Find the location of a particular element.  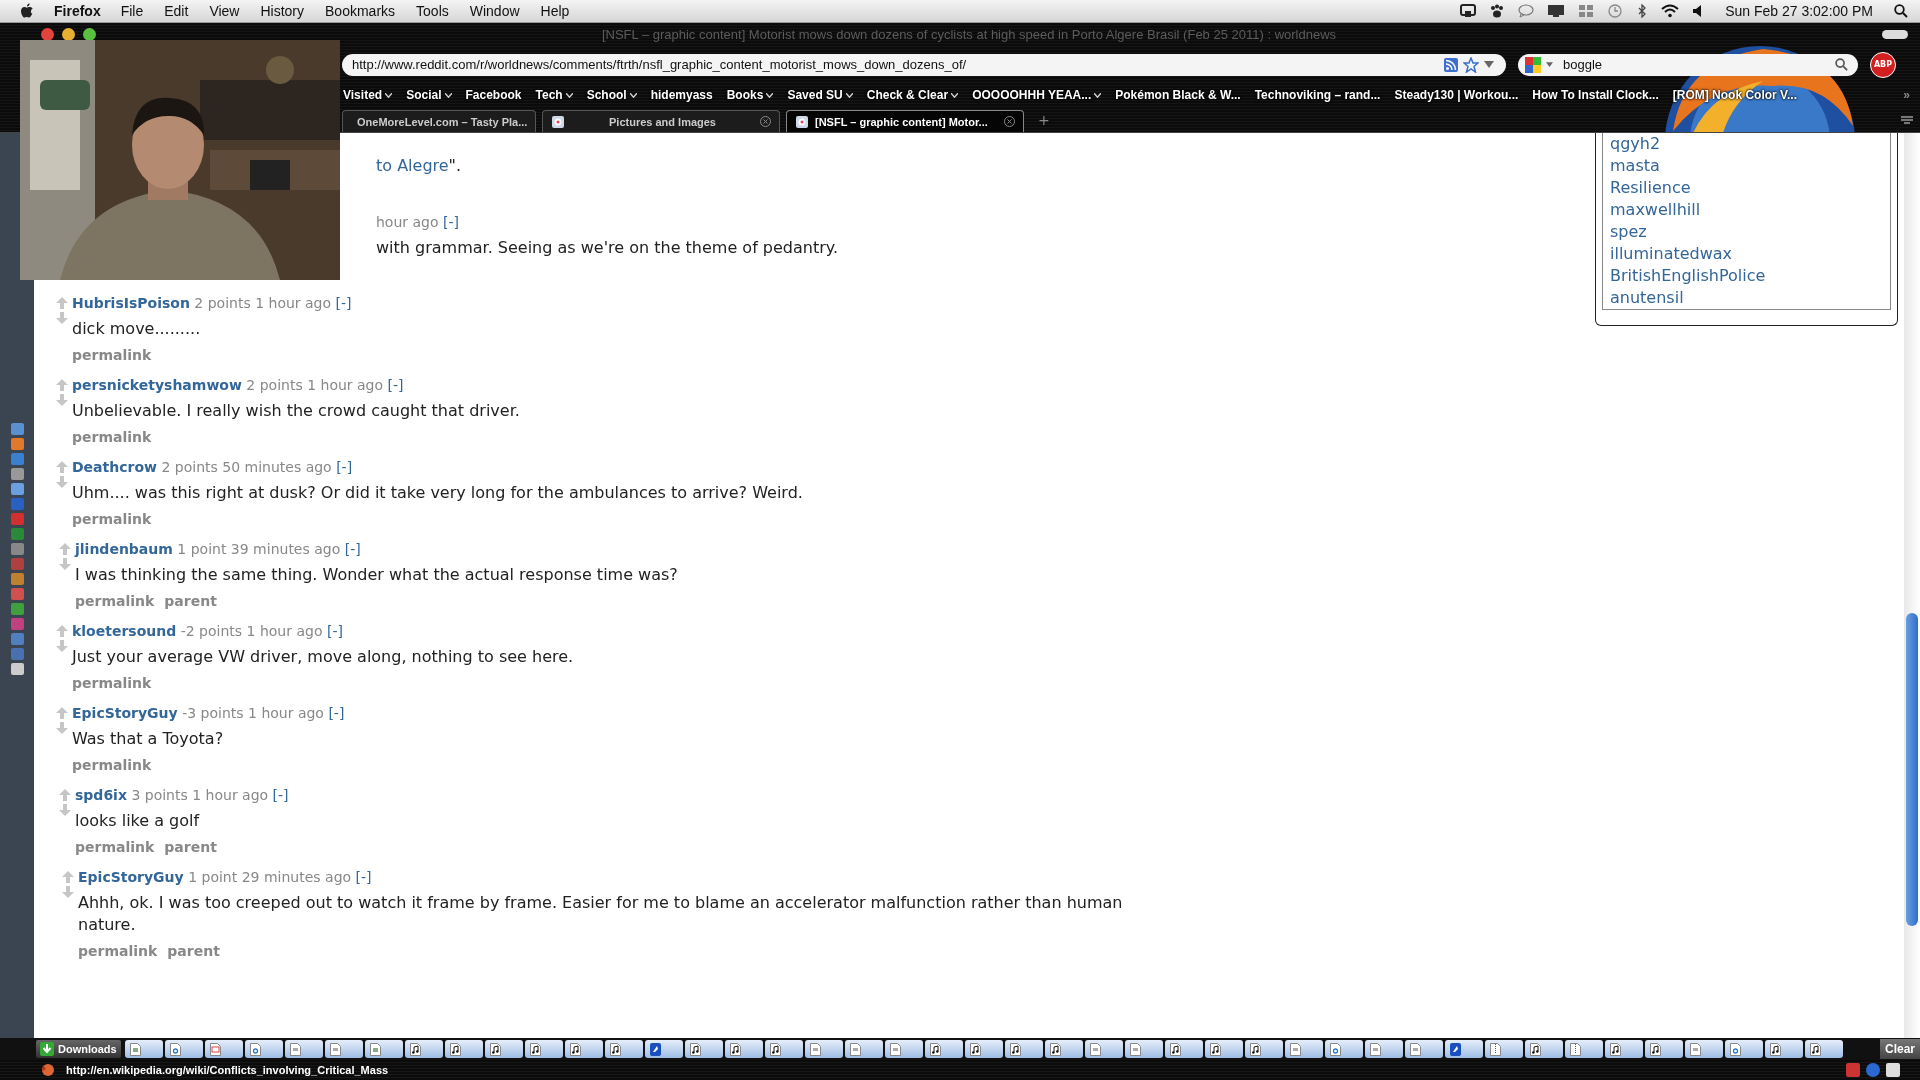

menu-item: View is located at coordinates (224, 11).